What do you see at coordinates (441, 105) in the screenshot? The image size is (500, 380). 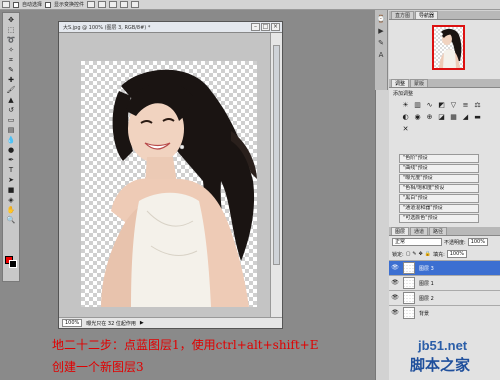 I see `exposure-icon: ◩` at bounding box center [441, 105].